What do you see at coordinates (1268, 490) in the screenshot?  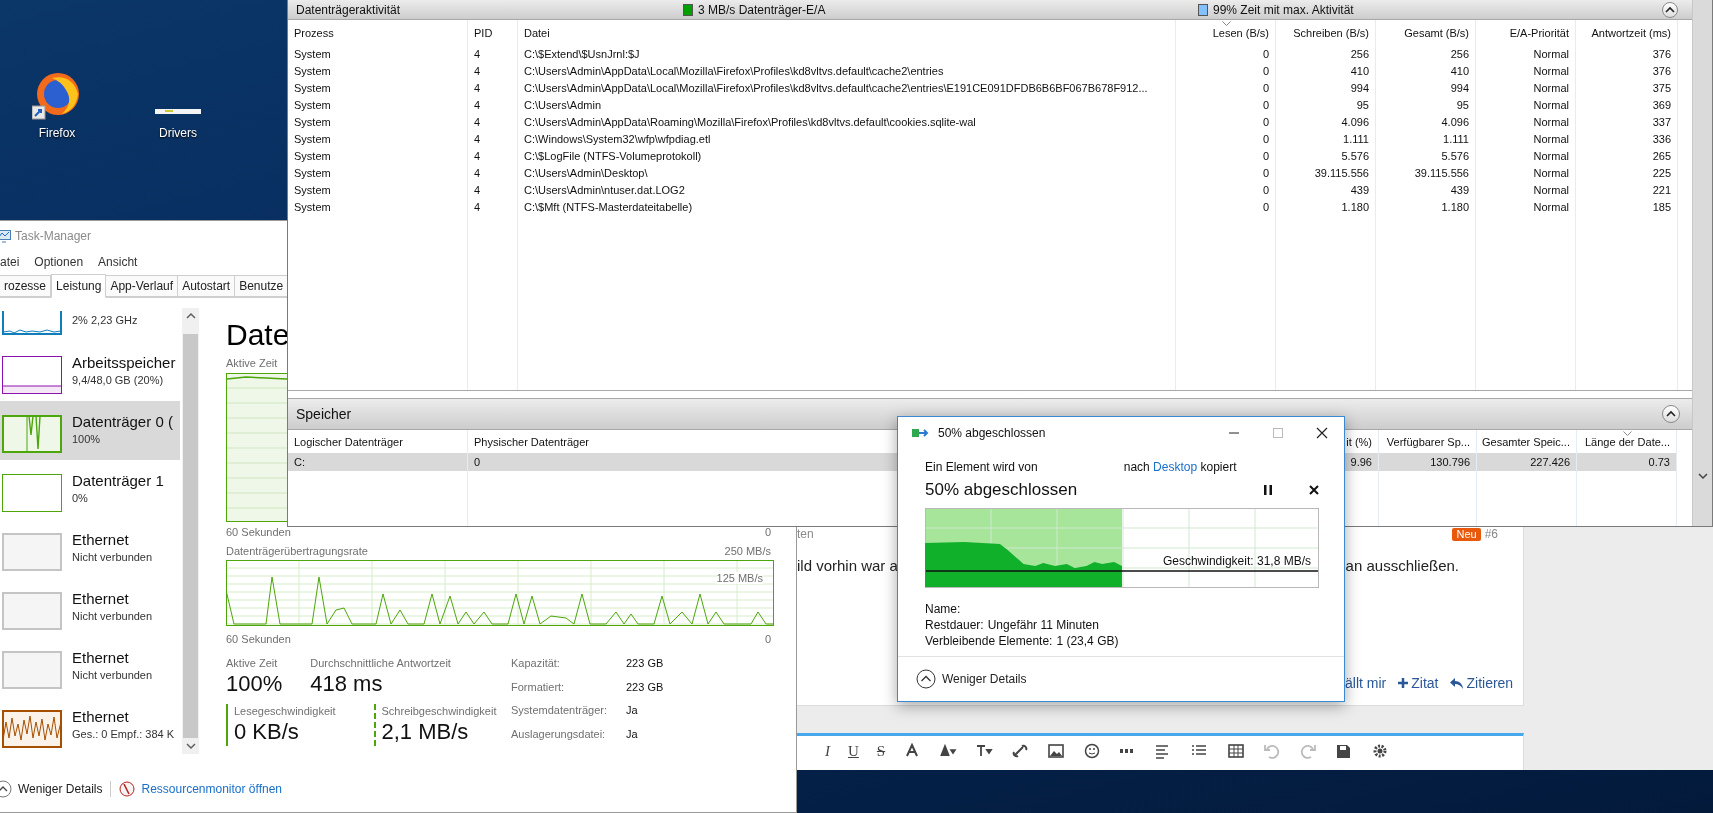 I see `pause-icon` at bounding box center [1268, 490].